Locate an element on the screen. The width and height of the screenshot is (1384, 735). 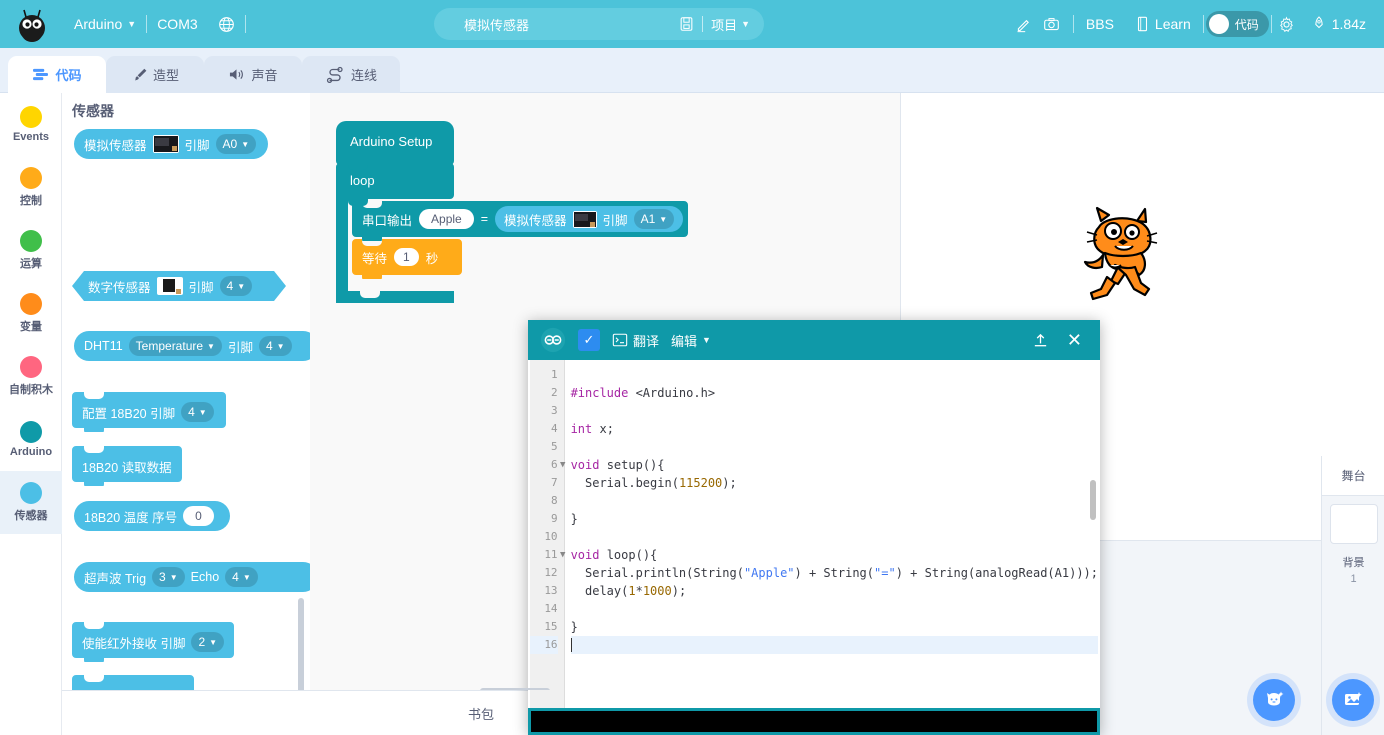
add-backdrop-icon is located at coordinates (1353, 700).